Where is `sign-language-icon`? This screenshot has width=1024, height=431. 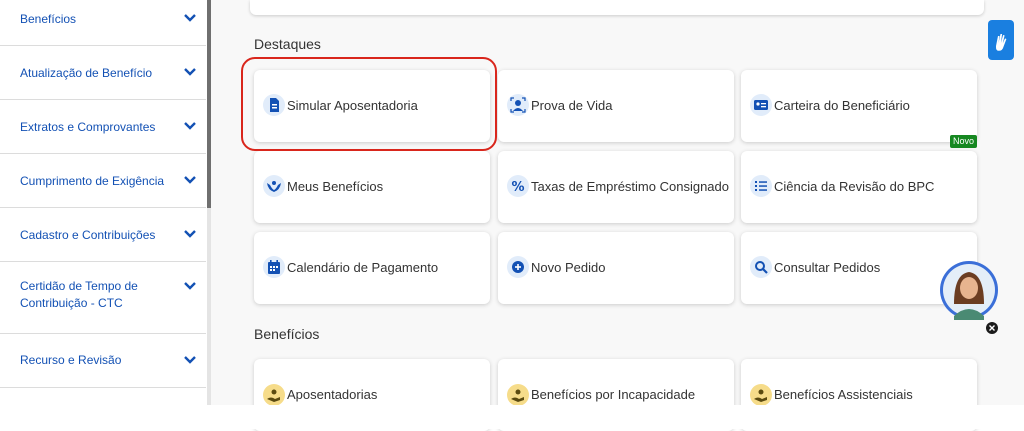
sign-language-icon is located at coordinates (1001, 42).